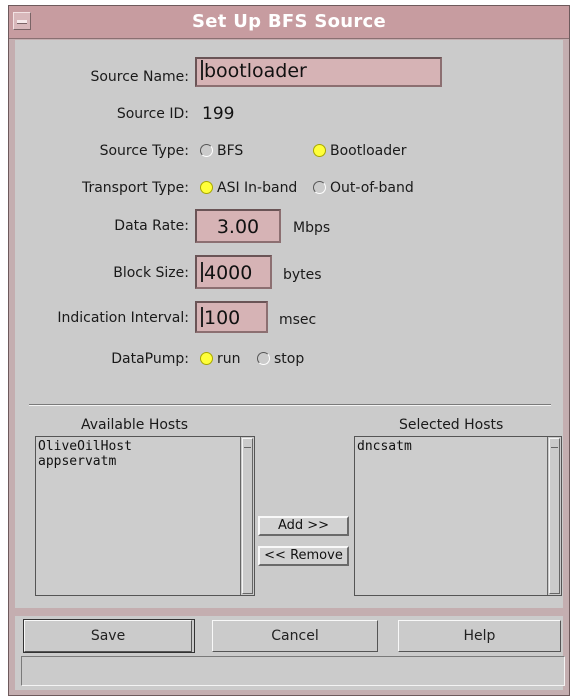 Image resolution: width=574 pixels, height=696 pixels. What do you see at coordinates (360, 151) in the screenshot?
I see `source-type-bootloader-radio: Bootloader` at bounding box center [360, 151].